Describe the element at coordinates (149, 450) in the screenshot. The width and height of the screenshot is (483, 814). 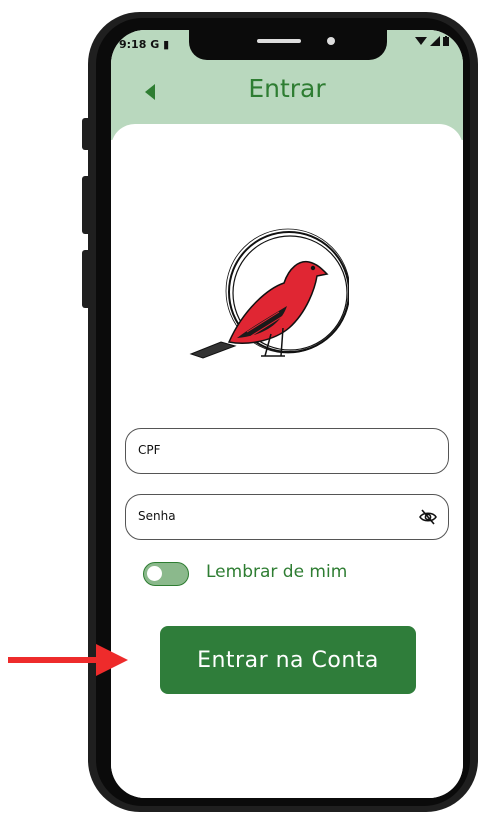
I see `cpf-label: CPF` at that location.